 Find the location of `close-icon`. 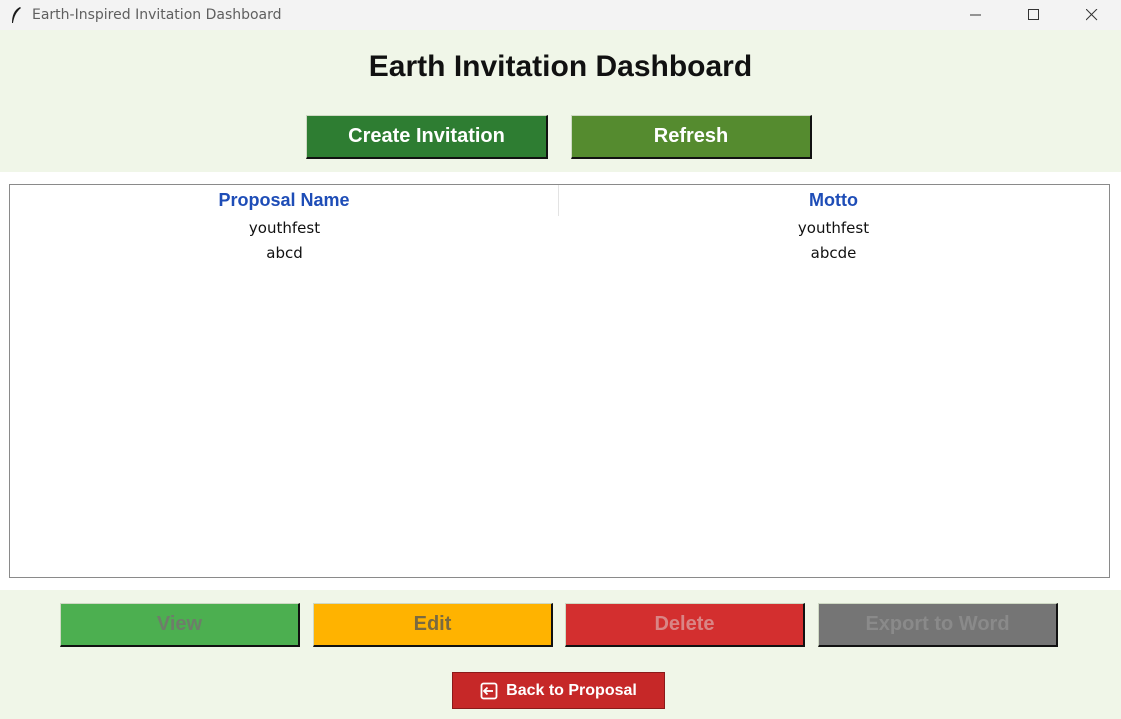

close-icon is located at coordinates (1092, 15).